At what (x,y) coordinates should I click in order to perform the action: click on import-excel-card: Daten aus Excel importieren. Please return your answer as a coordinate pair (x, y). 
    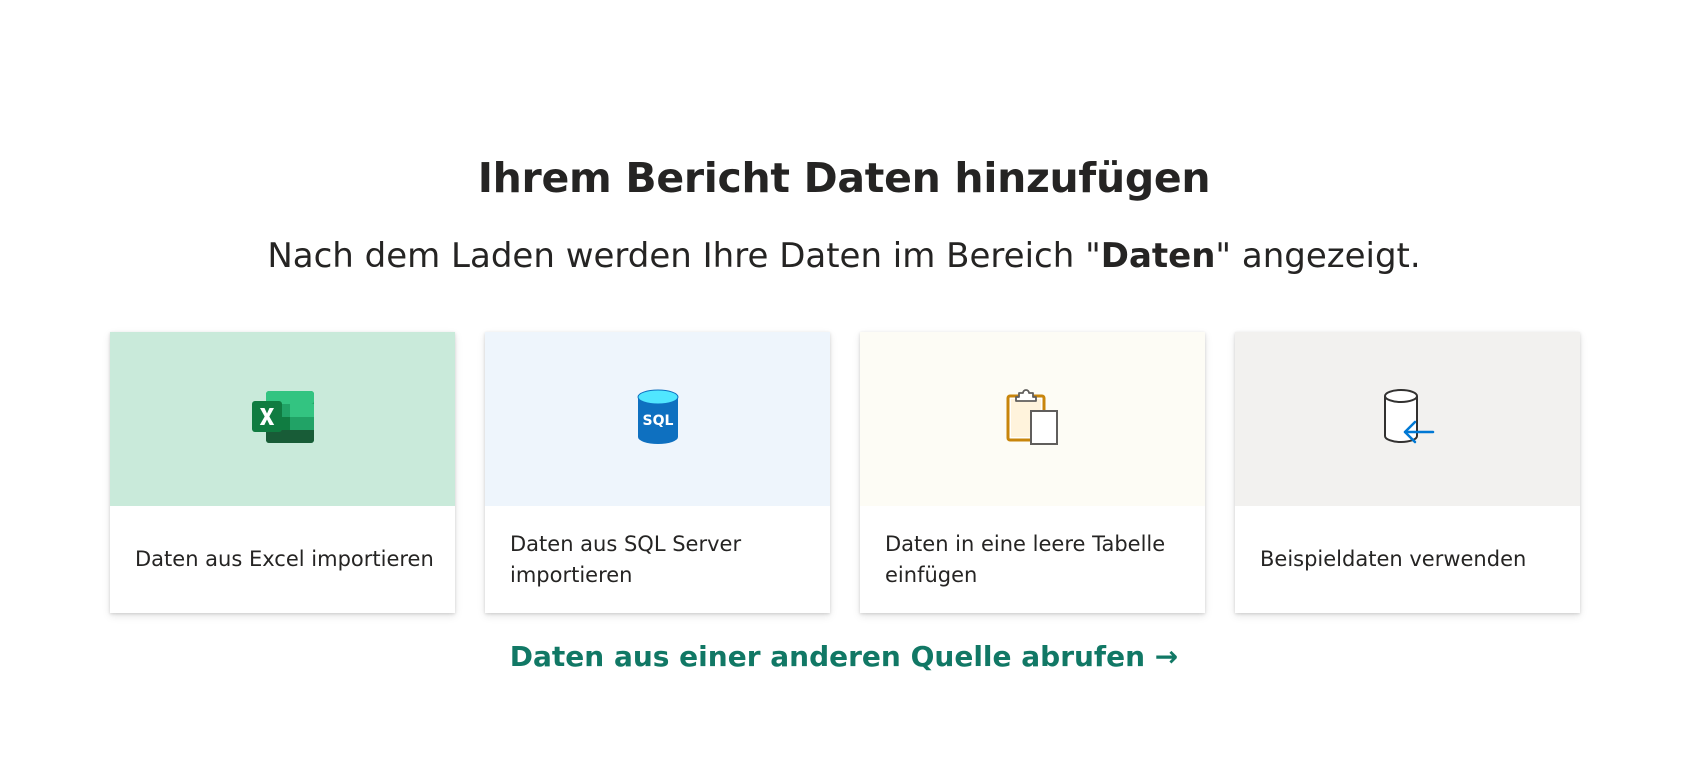
    Looking at the image, I should click on (282, 472).